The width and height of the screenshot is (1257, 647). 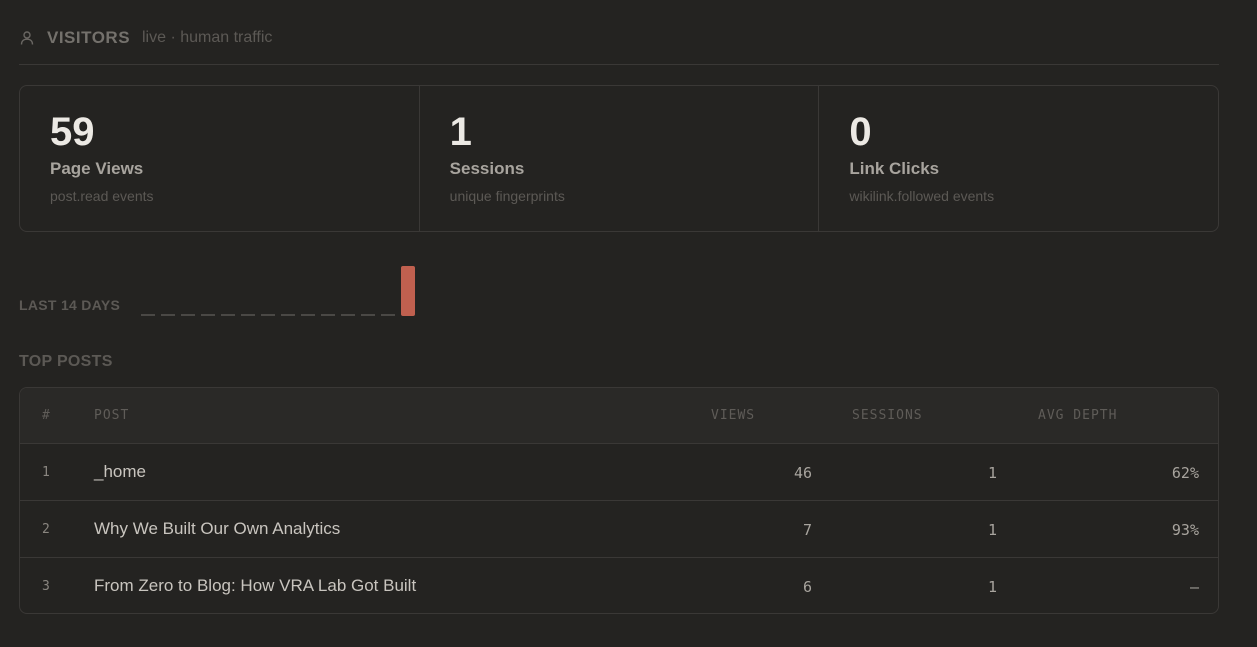 What do you see at coordinates (1018, 158) in the screenshot?
I see `stat-card-link-clicks: 0 Link Clicks wikilink.followed events` at bounding box center [1018, 158].